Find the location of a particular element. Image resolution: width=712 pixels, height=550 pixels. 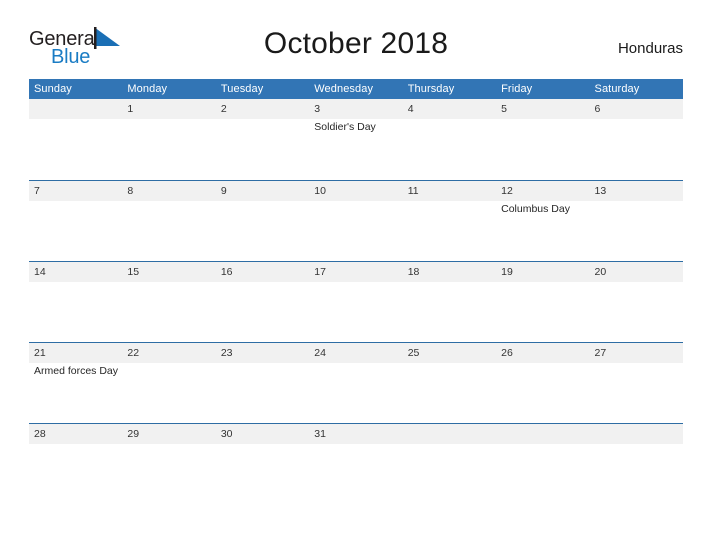

day-cell-content: 26 is located at coordinates (543, 382).